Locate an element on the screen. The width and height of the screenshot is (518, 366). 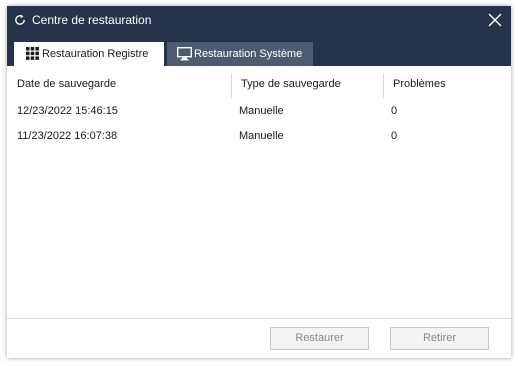
tab-system-restore: Restauration Système is located at coordinates (240, 54).